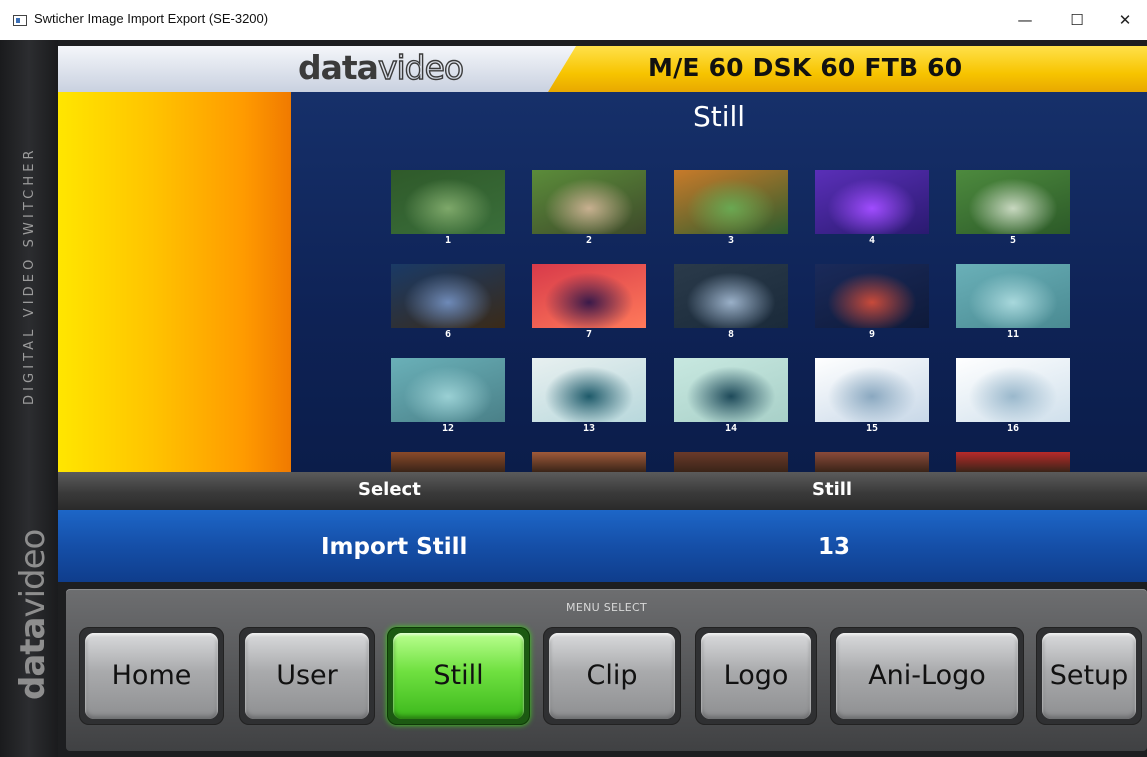  What do you see at coordinates (381, 67) in the screenshot?
I see `datavideo-logo: datavideo` at bounding box center [381, 67].